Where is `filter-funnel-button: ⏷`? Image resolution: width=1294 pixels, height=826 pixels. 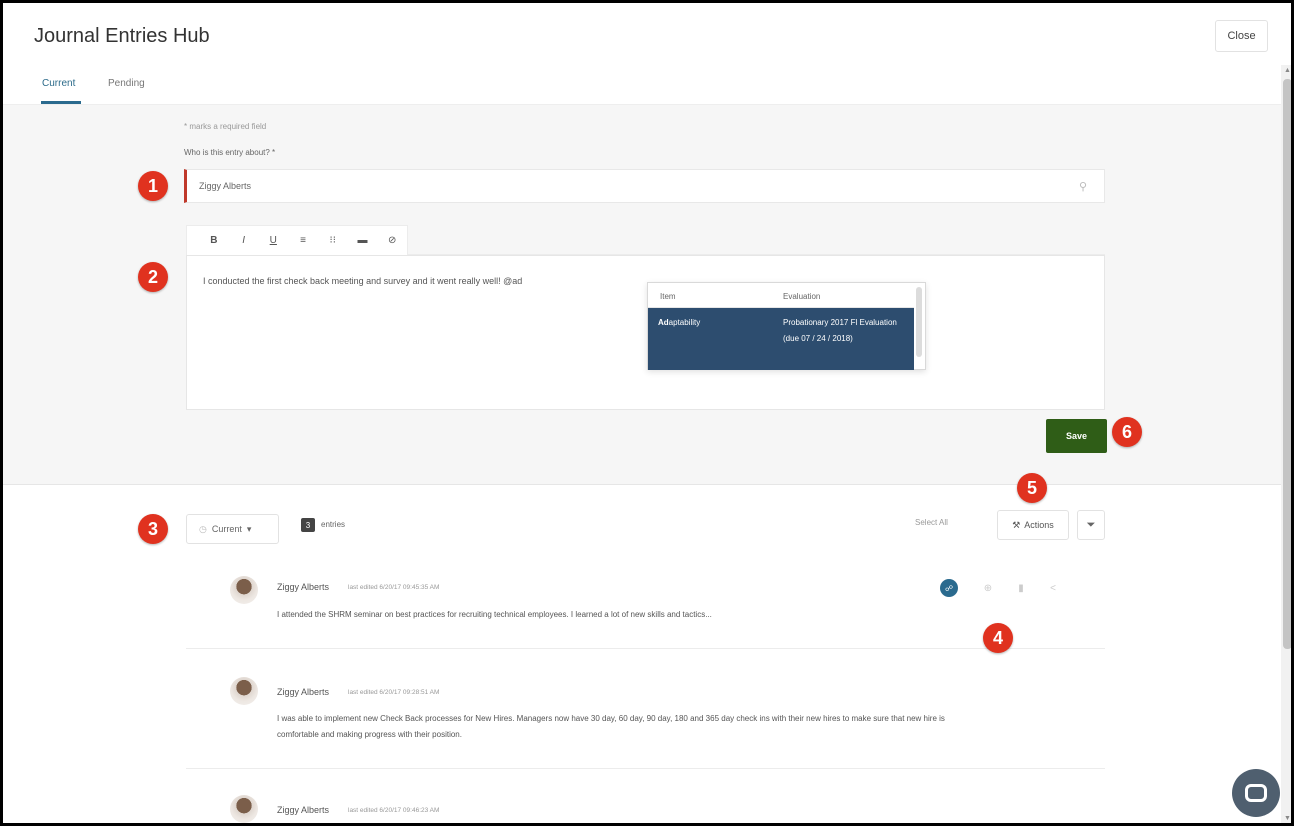
filter-funnel-button: ⏷ is located at coordinates (1091, 525).